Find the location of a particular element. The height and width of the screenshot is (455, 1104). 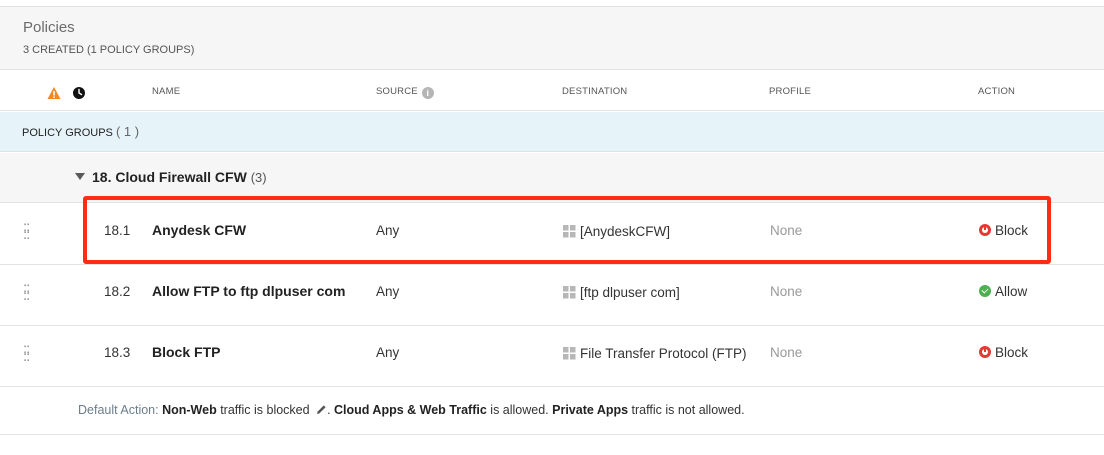

column-profile: PROFILE is located at coordinates (790, 91).